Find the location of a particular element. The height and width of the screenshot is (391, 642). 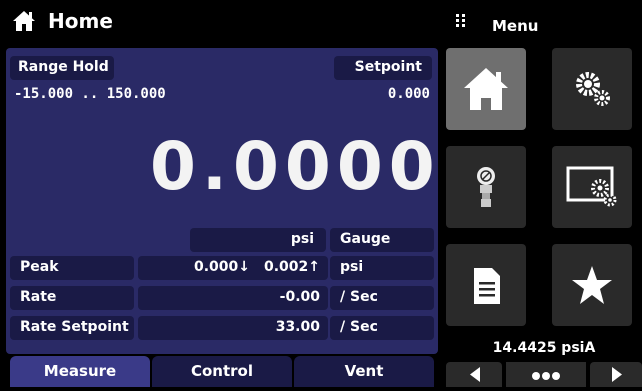

page-indicator is located at coordinates (546, 374).